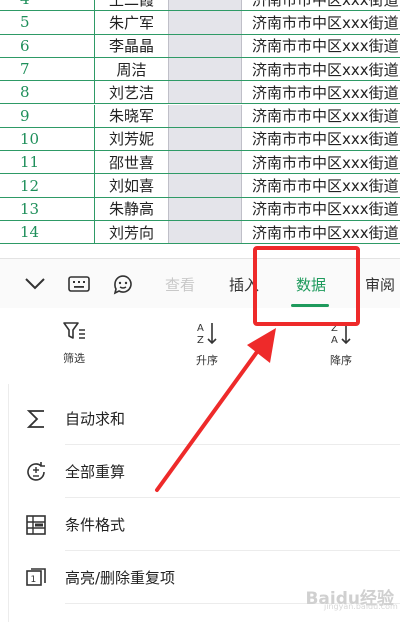 Image resolution: width=400 pixels, height=622 pixels. Describe the element at coordinates (47, 139) in the screenshot. I see `row-number-cell: 10` at that location.